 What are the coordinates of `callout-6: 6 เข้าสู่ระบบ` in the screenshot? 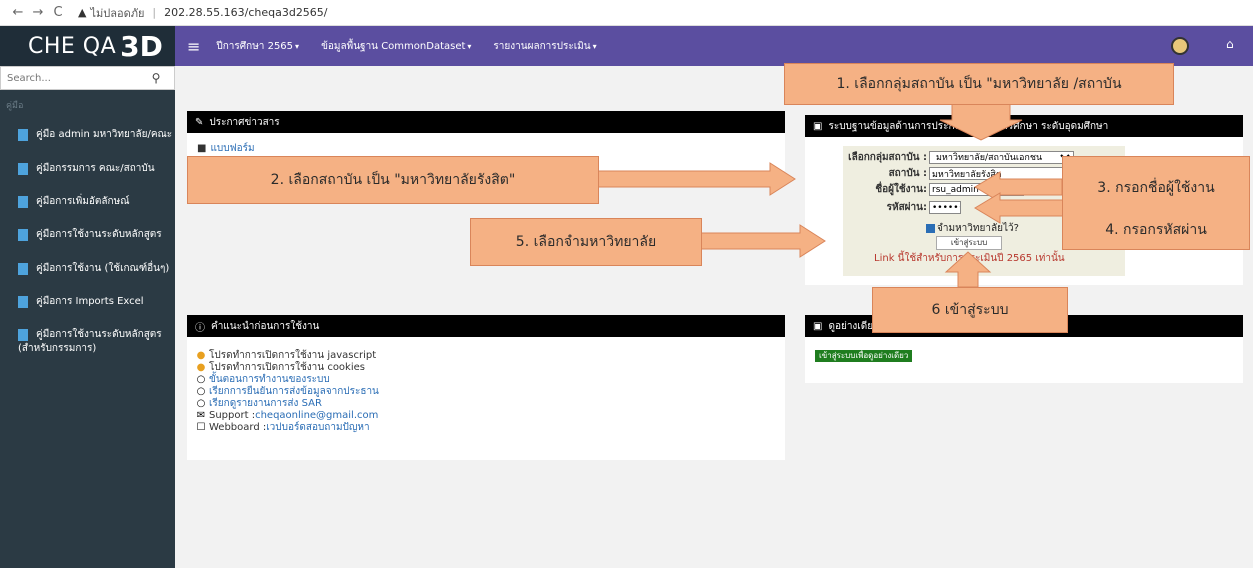 It's located at (970, 310).